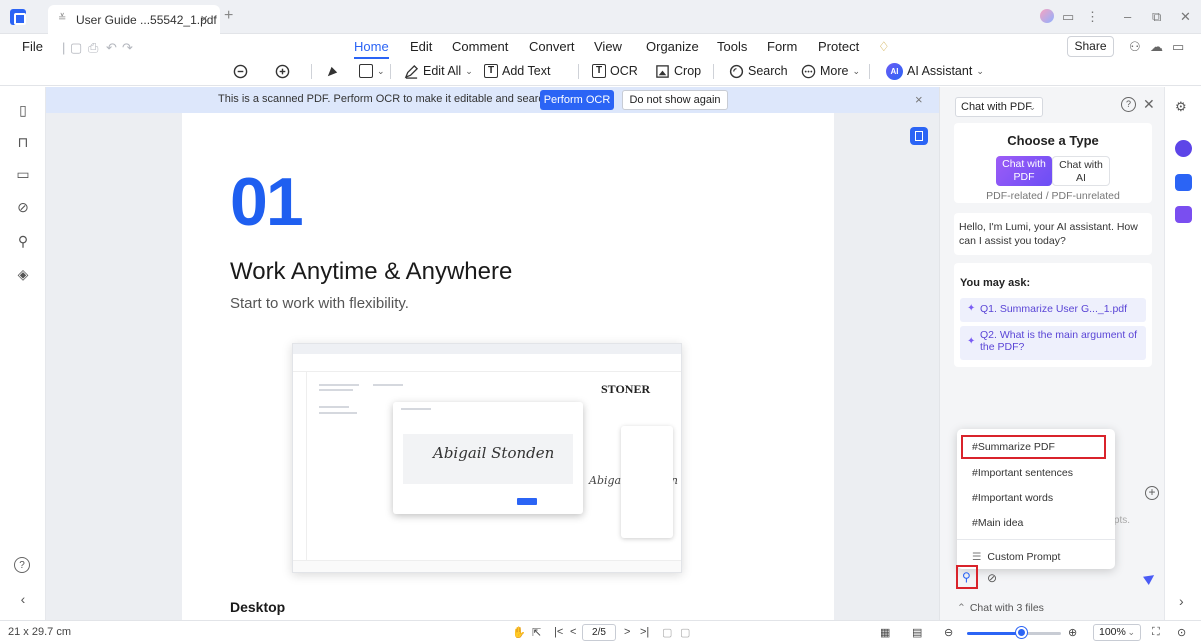 The image size is (1201, 644). What do you see at coordinates (1178, 47) in the screenshot?
I see `collapse-ribbon-icon: ▭` at bounding box center [1178, 47].